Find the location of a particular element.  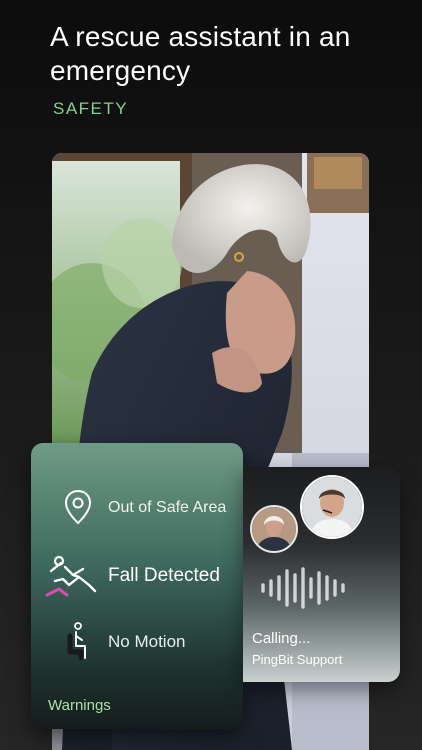

warning-label: Fall Detected is located at coordinates (164, 575).